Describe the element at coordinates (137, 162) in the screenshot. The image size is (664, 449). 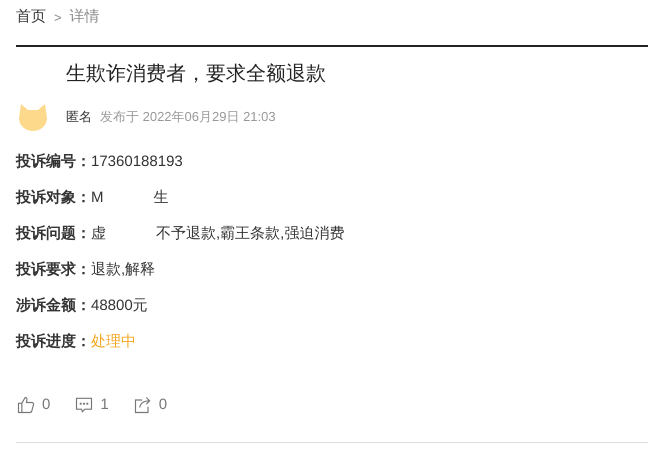
I see `field-value: 17360188193` at that location.